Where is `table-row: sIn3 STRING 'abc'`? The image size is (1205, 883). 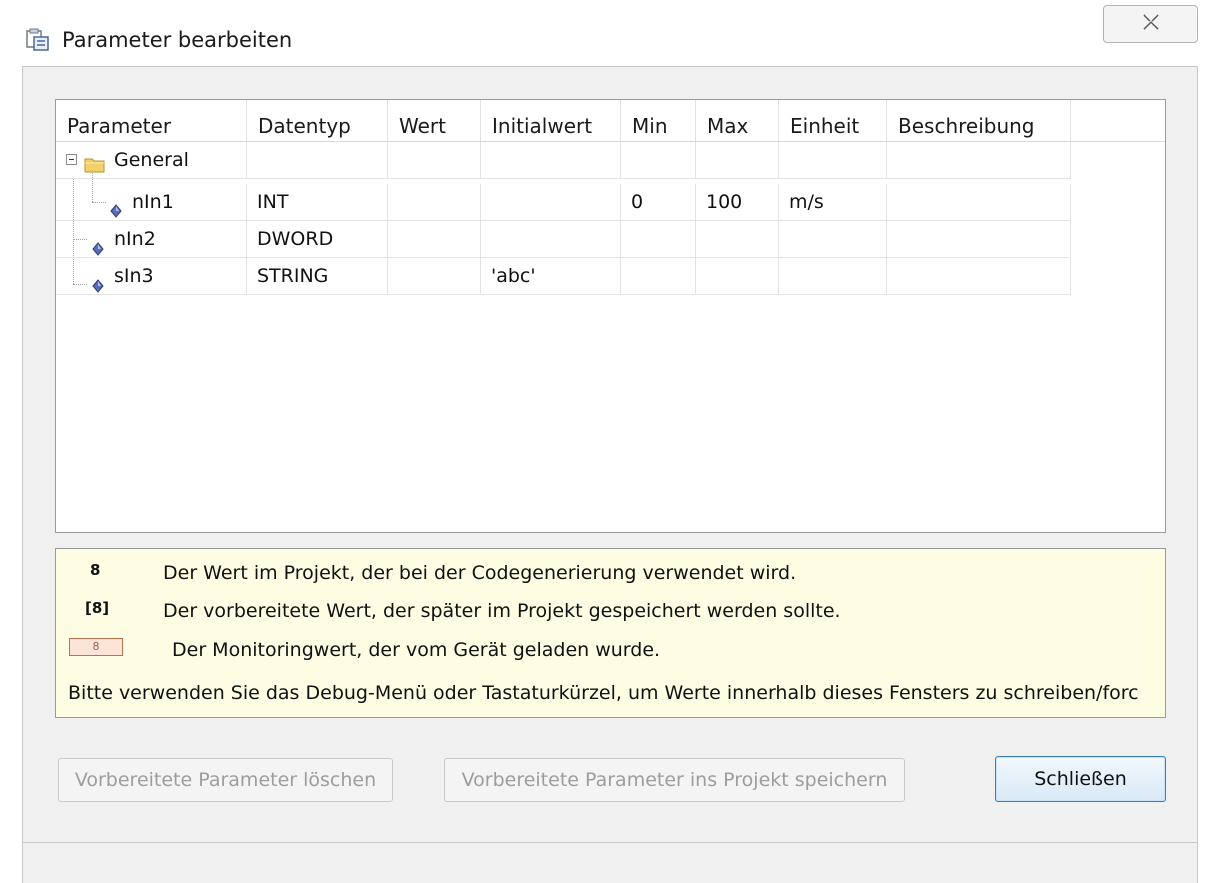
table-row: sIn3 STRING 'abc' is located at coordinates (563, 276).